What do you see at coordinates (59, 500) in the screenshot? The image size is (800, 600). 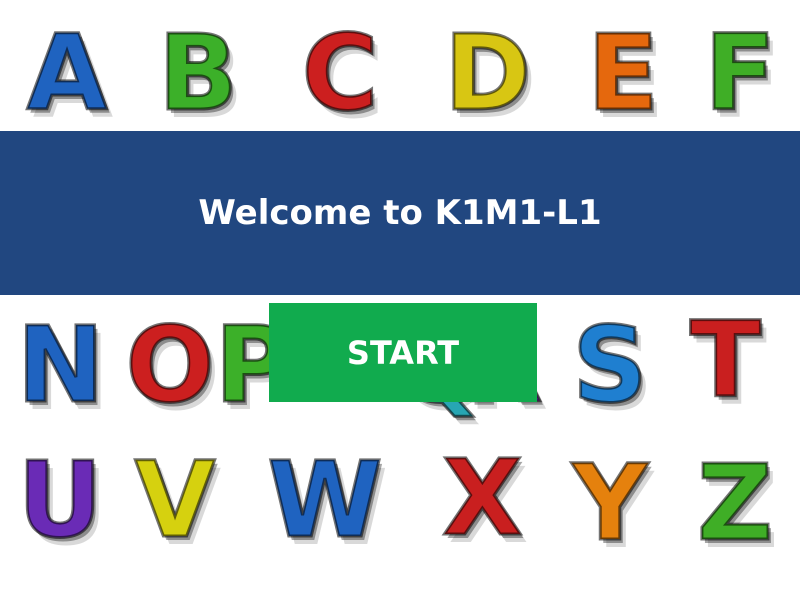 I see `letter-u: U` at bounding box center [59, 500].